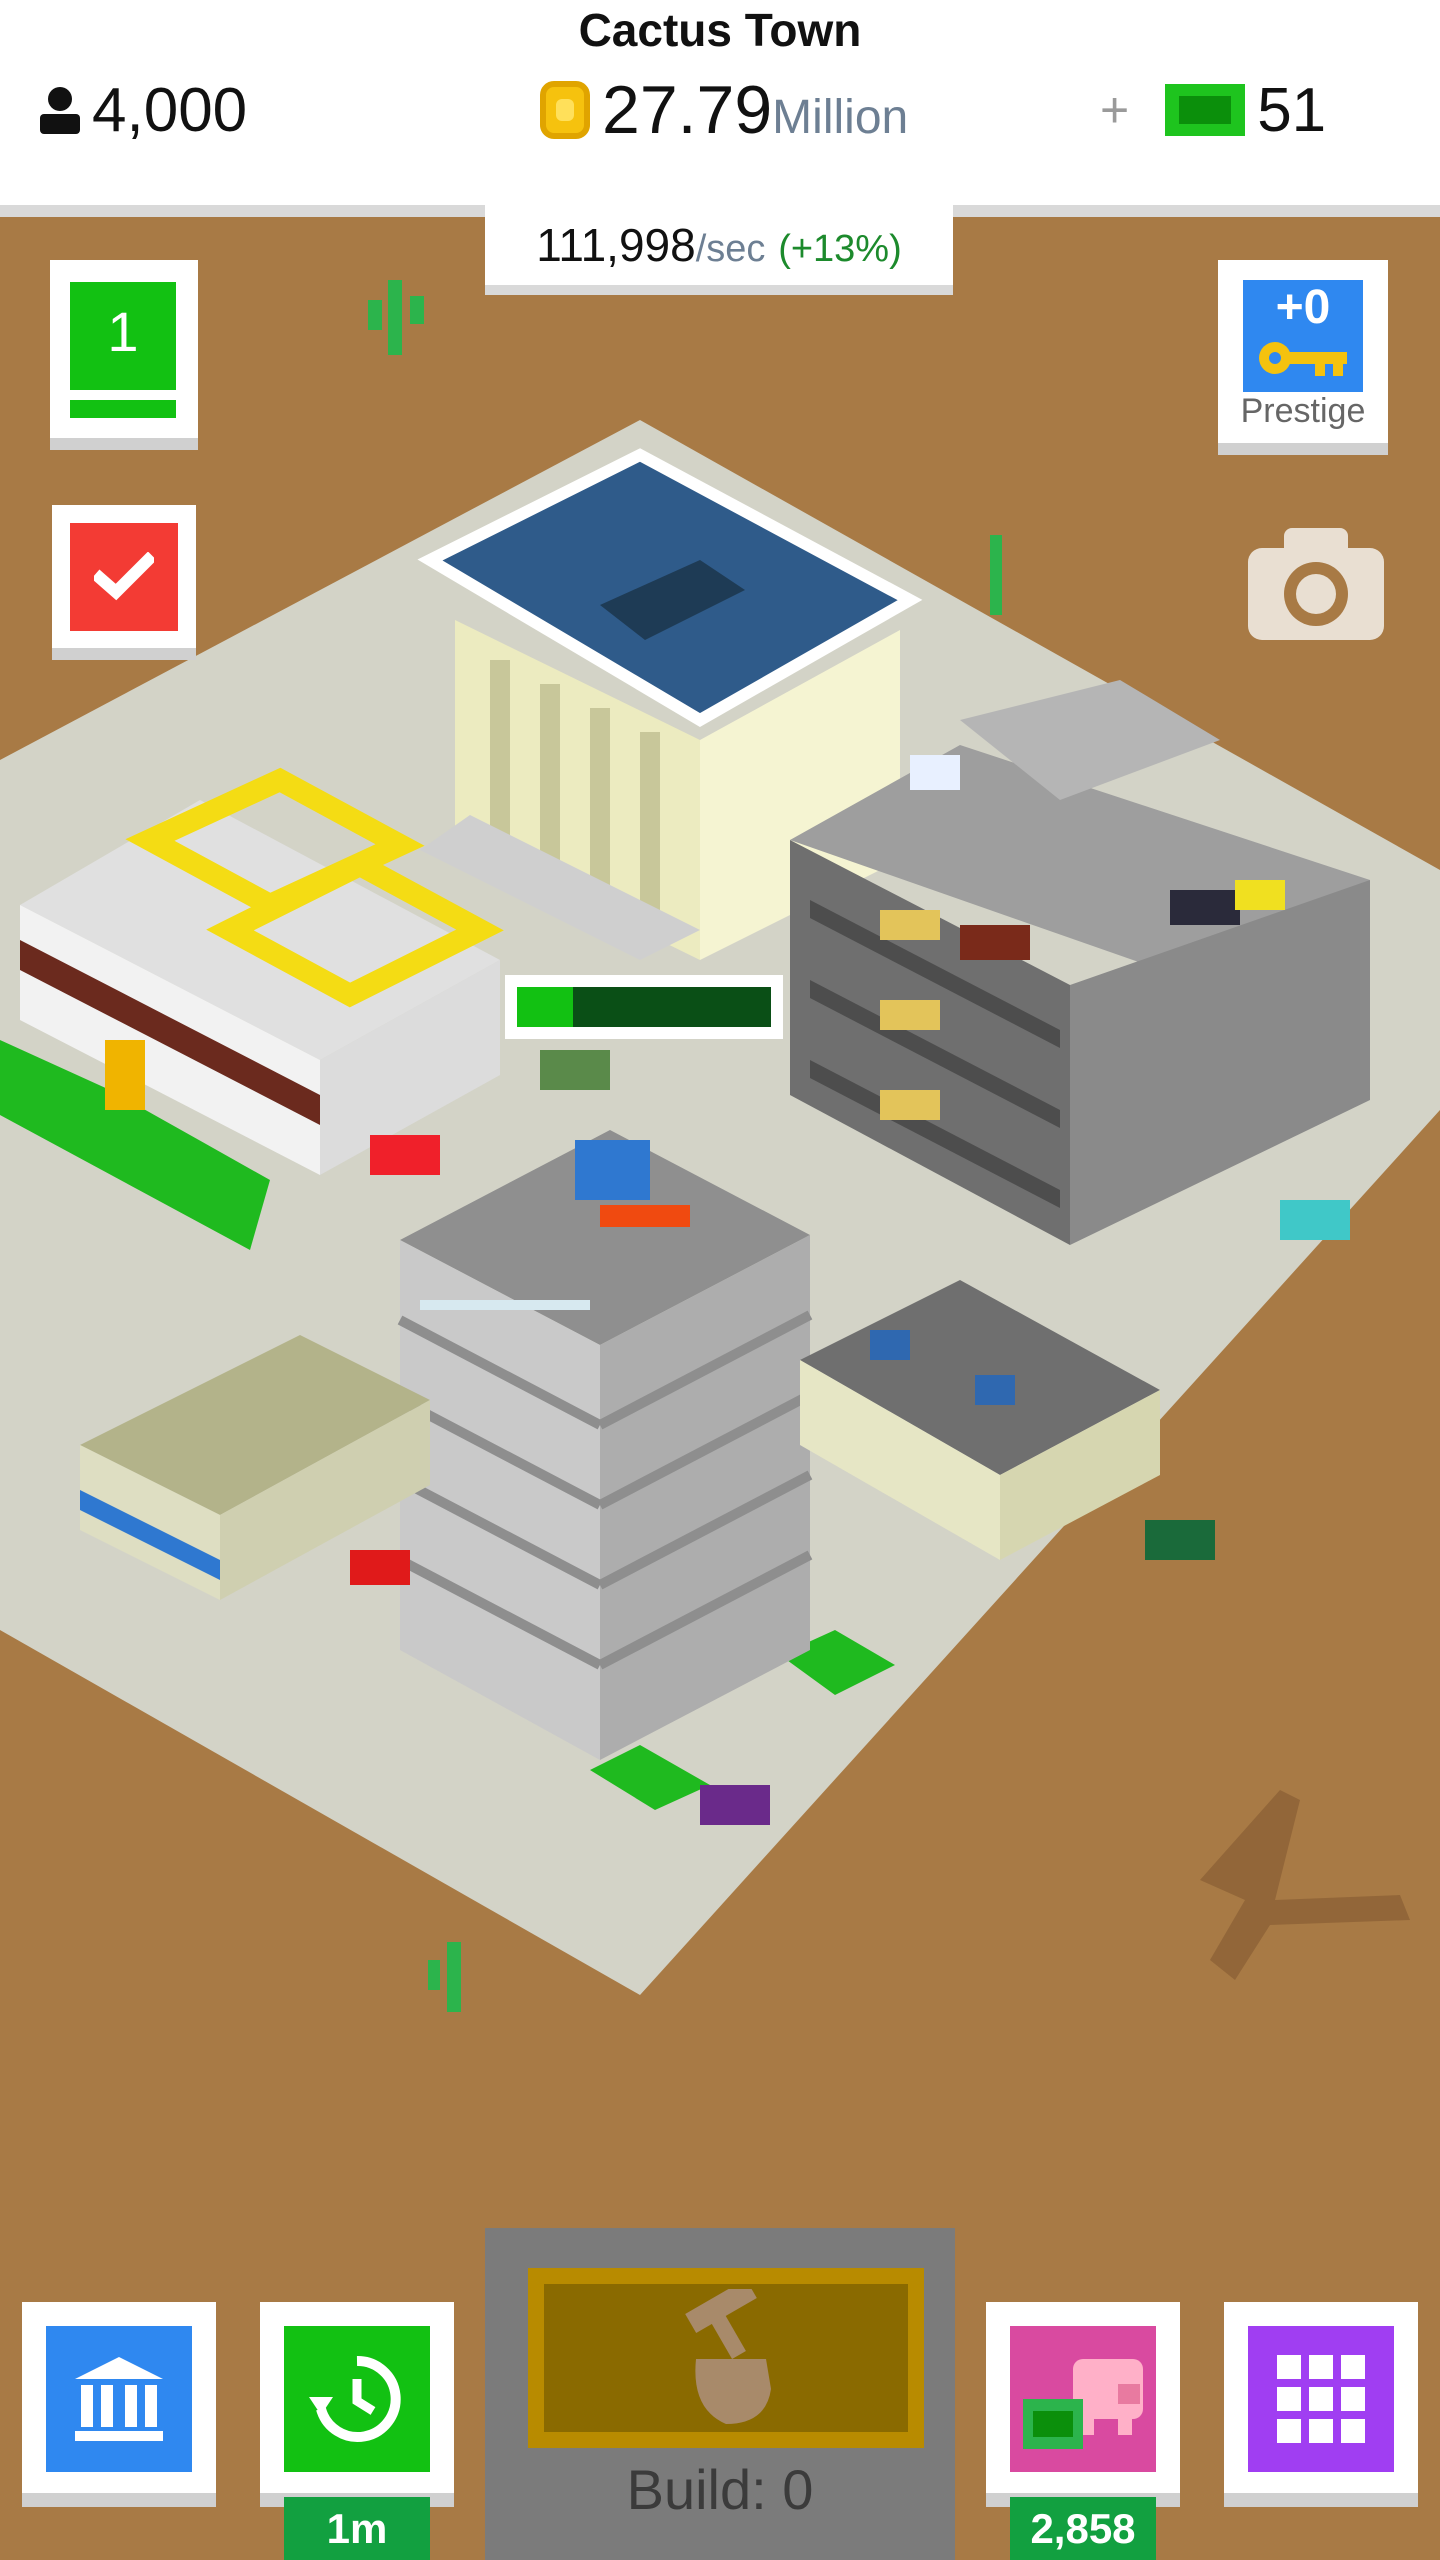 This screenshot has width=1440, height=2560. Describe the element at coordinates (840, 117) in the screenshot. I see `coins-unit: Million` at that location.